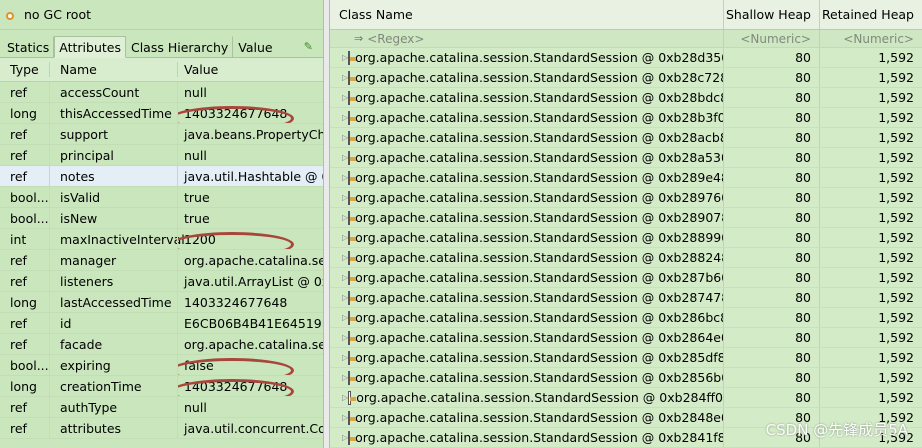 Image resolution: width=922 pixels, height=448 pixels. What do you see at coordinates (10, 16) in the screenshot?
I see `gc-root-icon` at bounding box center [10, 16].